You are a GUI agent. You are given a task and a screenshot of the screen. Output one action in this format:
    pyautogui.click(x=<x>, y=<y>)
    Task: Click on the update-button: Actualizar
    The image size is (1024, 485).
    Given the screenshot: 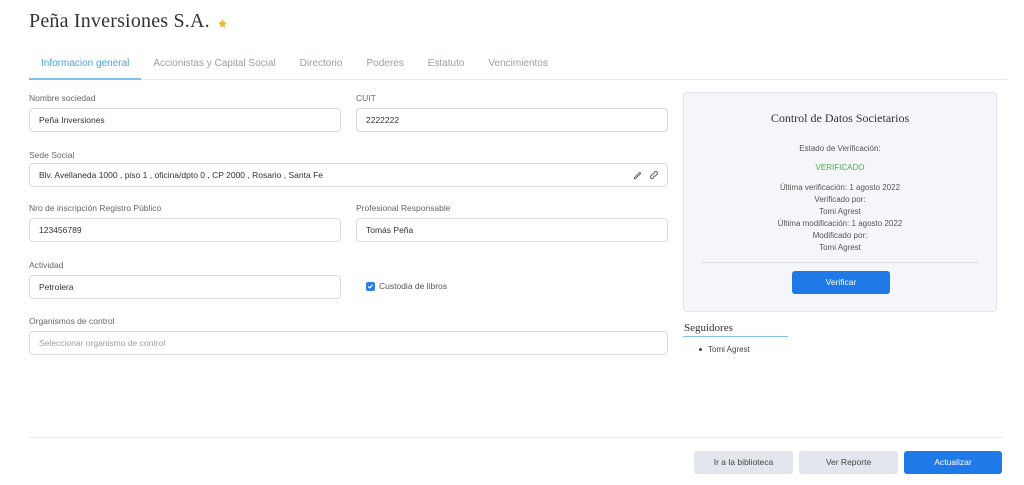 What is the action you would take?
    pyautogui.click(x=953, y=462)
    